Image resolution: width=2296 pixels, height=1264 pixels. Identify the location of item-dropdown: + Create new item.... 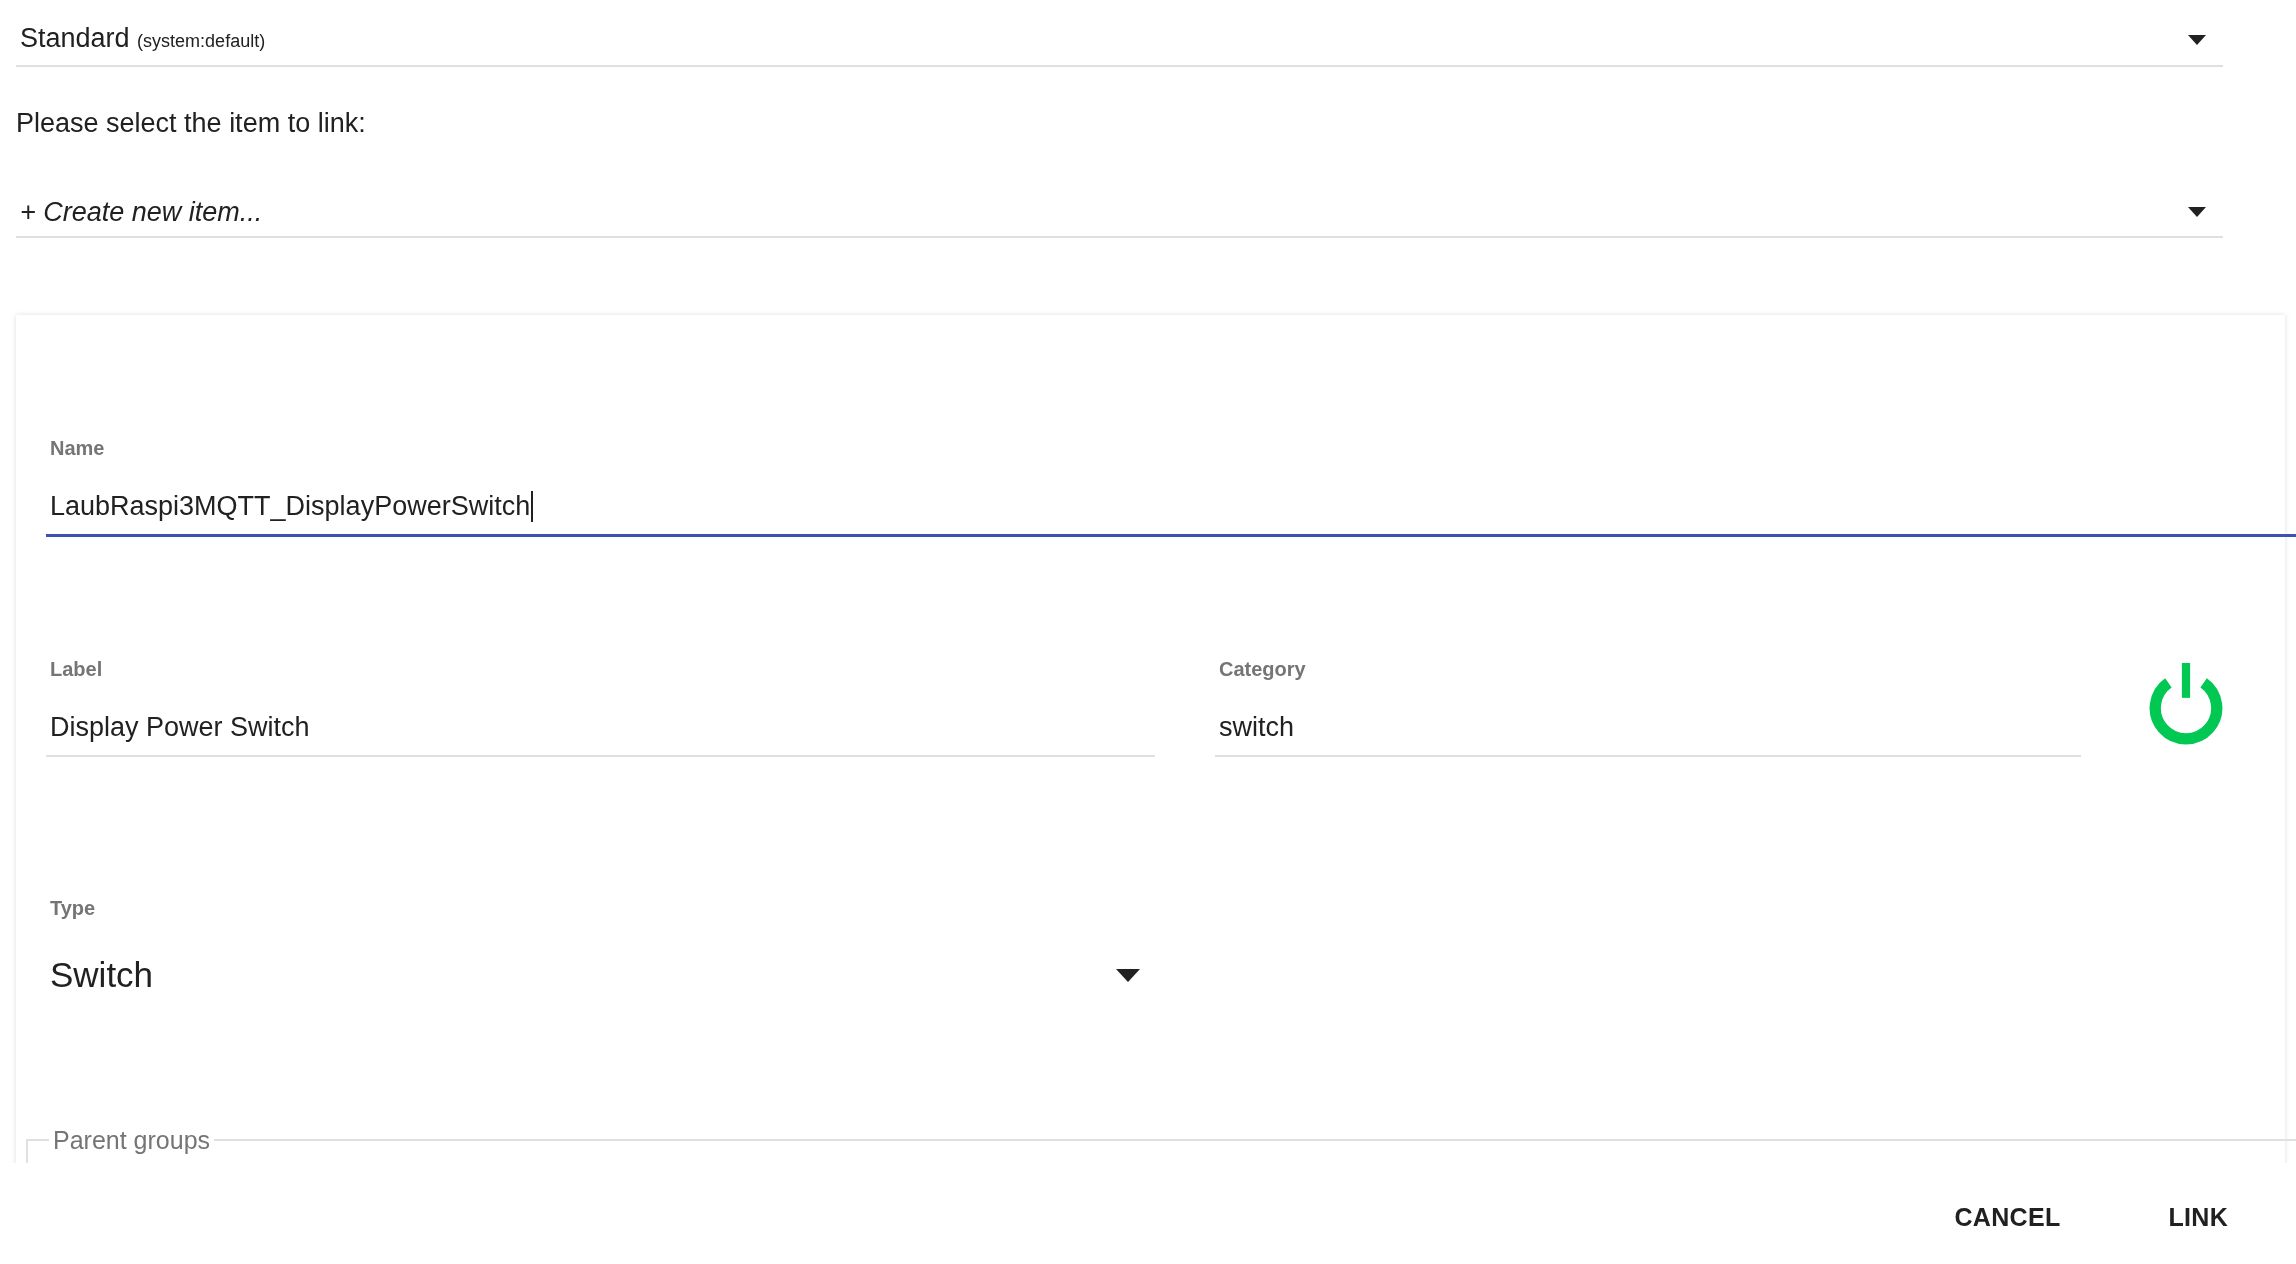
(1119, 206).